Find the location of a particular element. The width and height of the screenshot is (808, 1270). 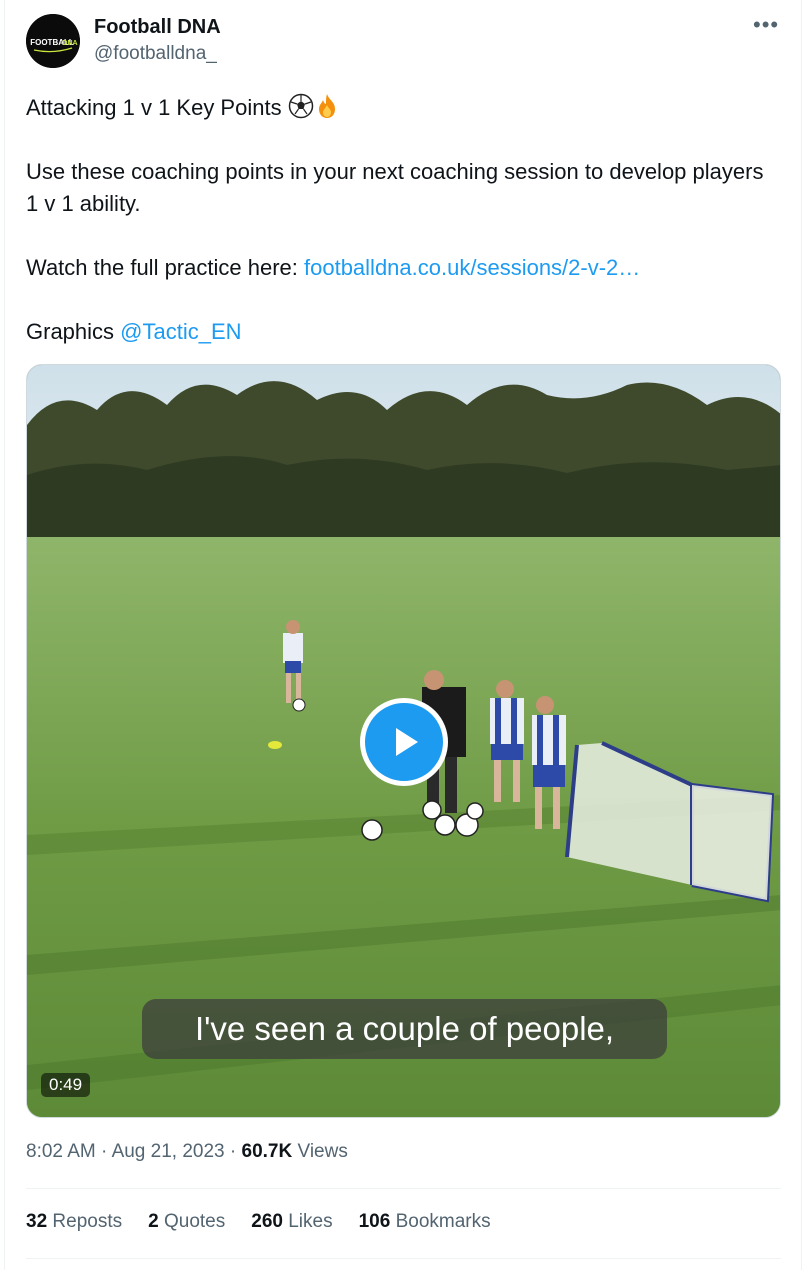

quotes-stat: 2 Quotes is located at coordinates (186, 1222).